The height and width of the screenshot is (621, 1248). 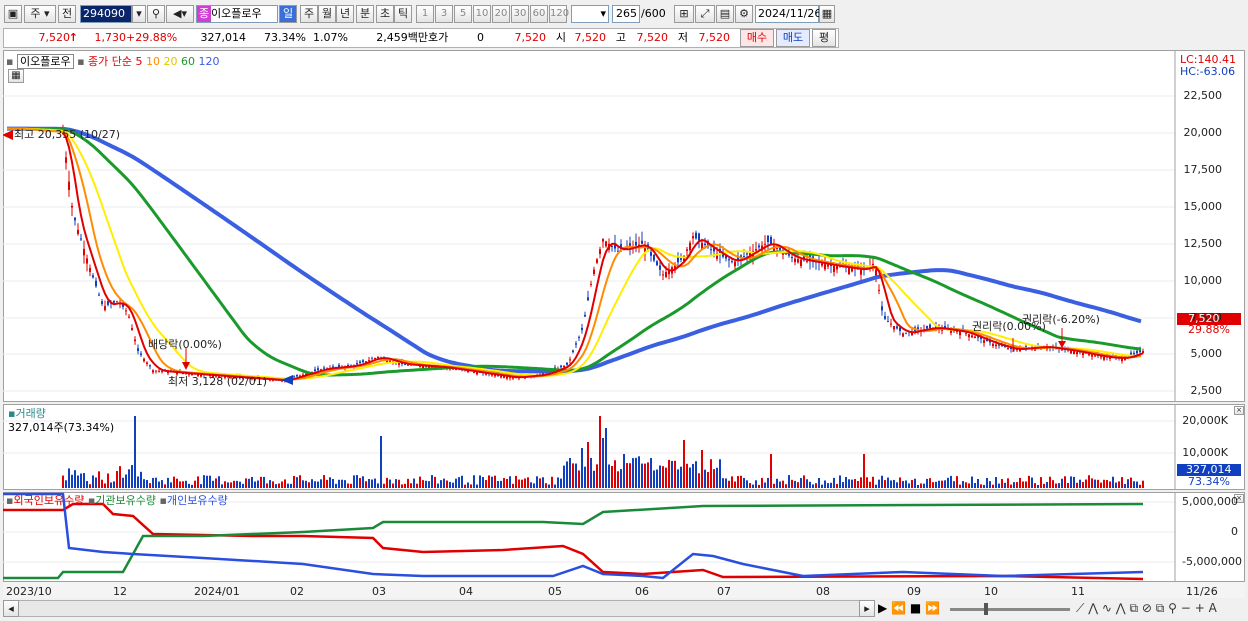 I want to click on stop-icon: ■, so click(x=915, y=608).